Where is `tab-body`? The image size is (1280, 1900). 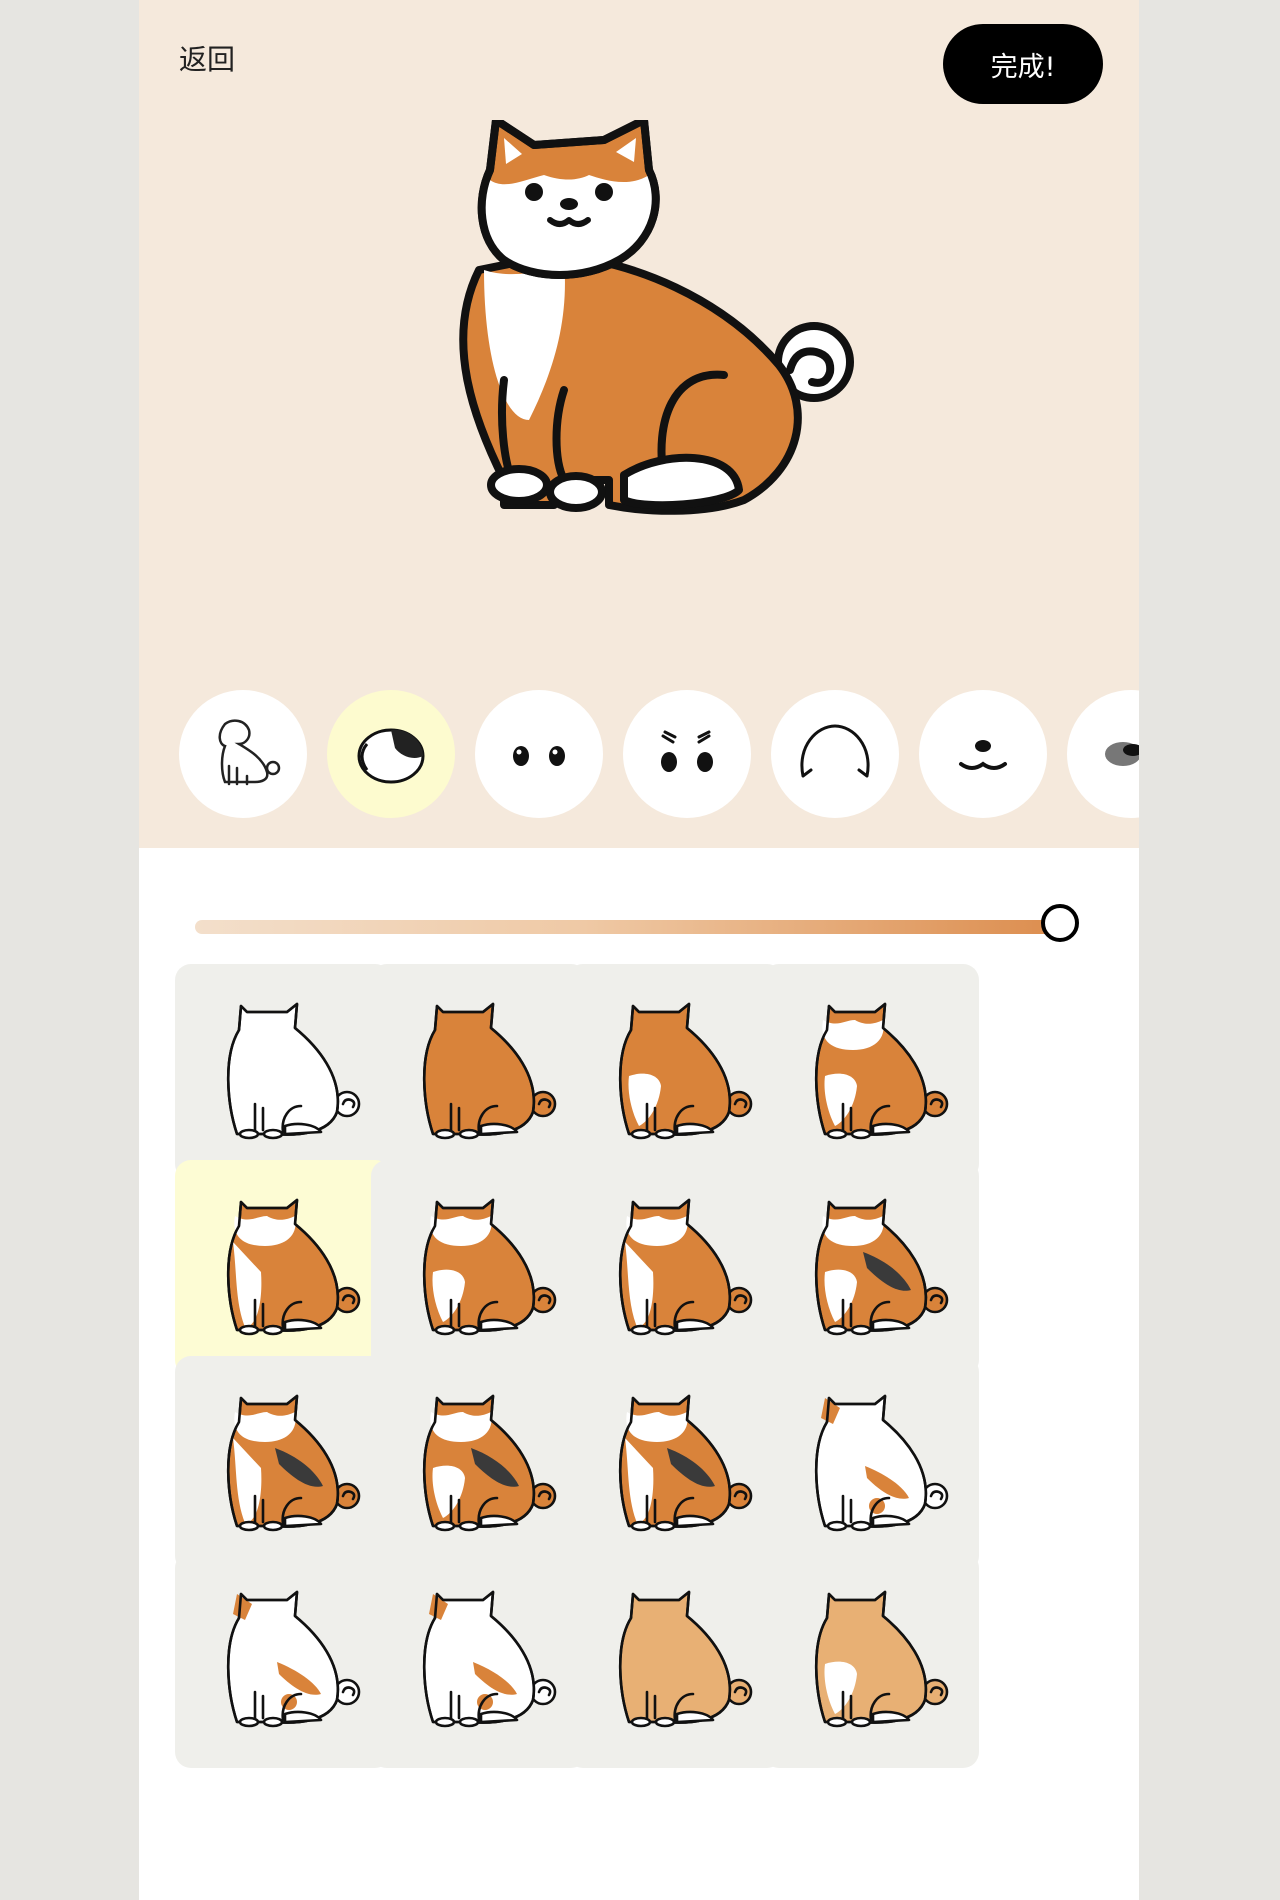
tab-body is located at coordinates (243, 754).